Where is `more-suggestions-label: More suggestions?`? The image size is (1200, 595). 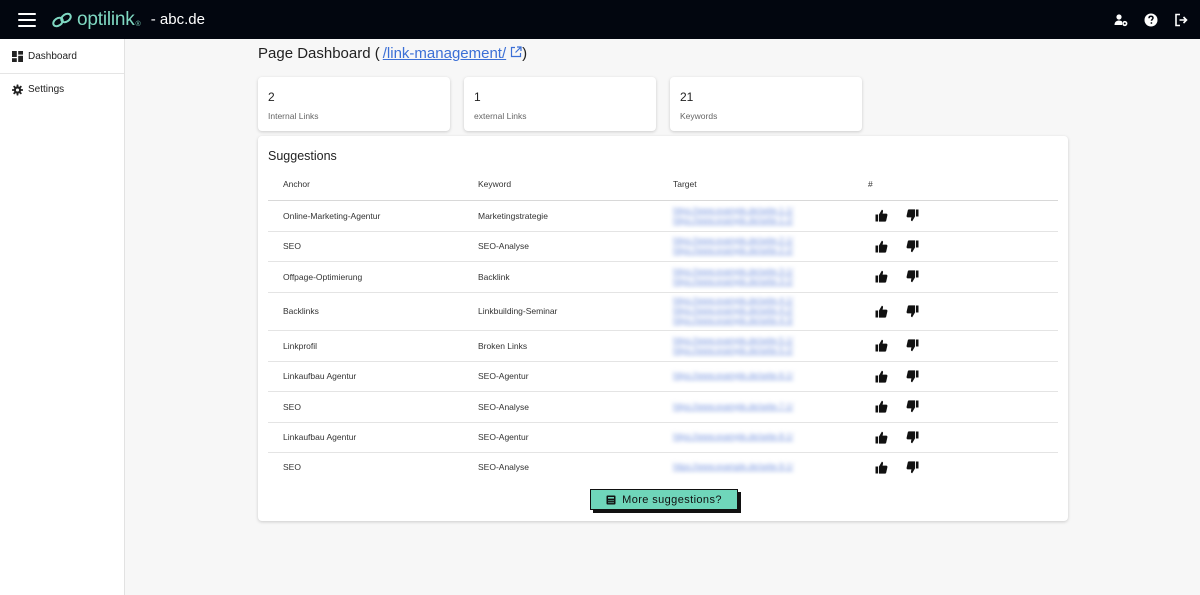
more-suggestions-label: More suggestions? is located at coordinates (672, 499).